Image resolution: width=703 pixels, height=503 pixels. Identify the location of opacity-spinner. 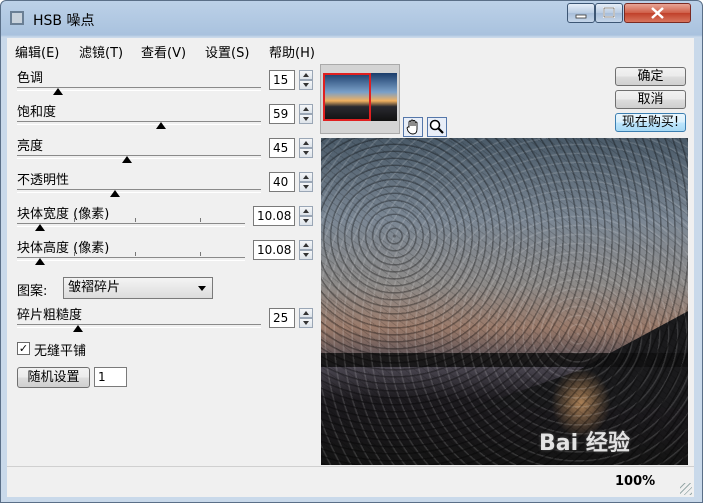
(306, 182).